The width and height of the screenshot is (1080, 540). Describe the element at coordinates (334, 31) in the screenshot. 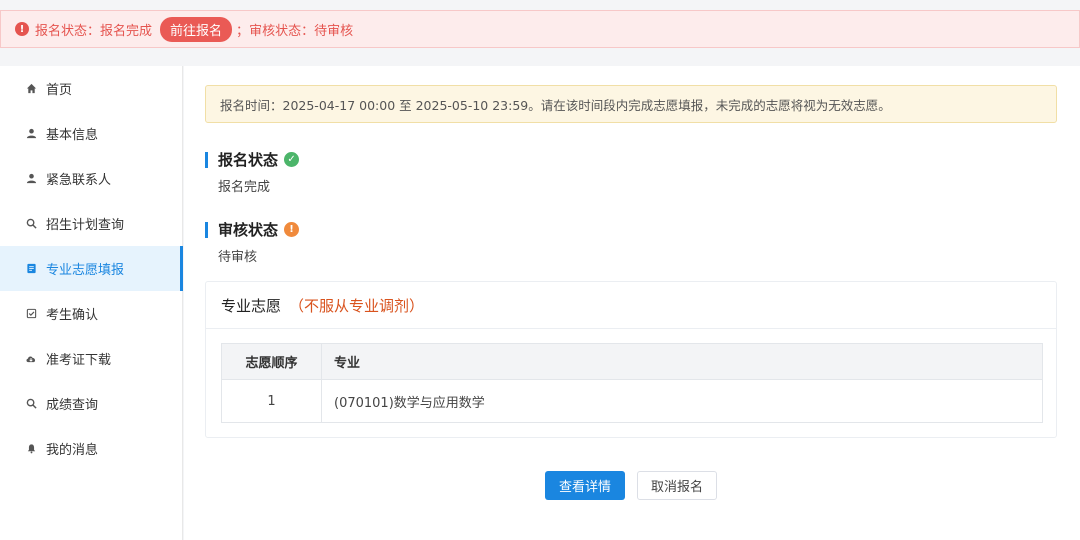

I see `review-status-value: 待审核` at that location.